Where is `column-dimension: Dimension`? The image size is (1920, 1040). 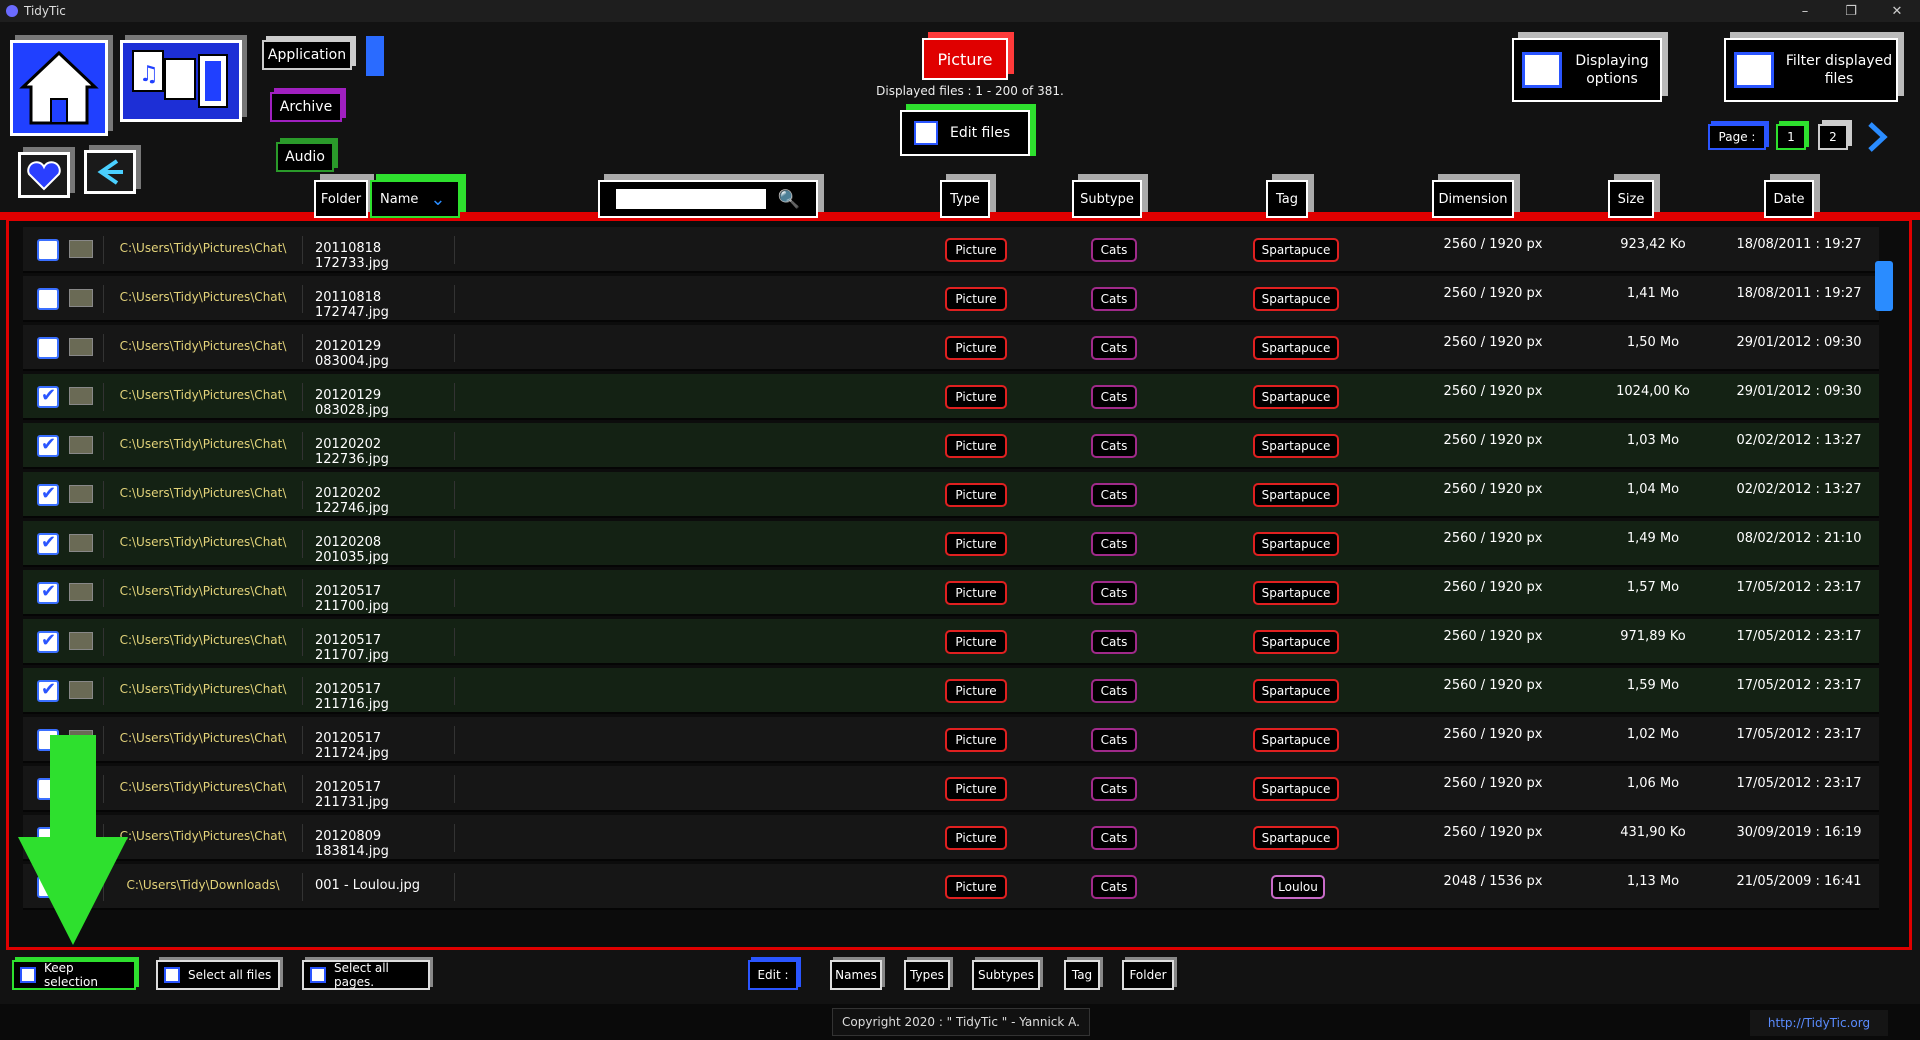
column-dimension: Dimension is located at coordinates (1473, 199).